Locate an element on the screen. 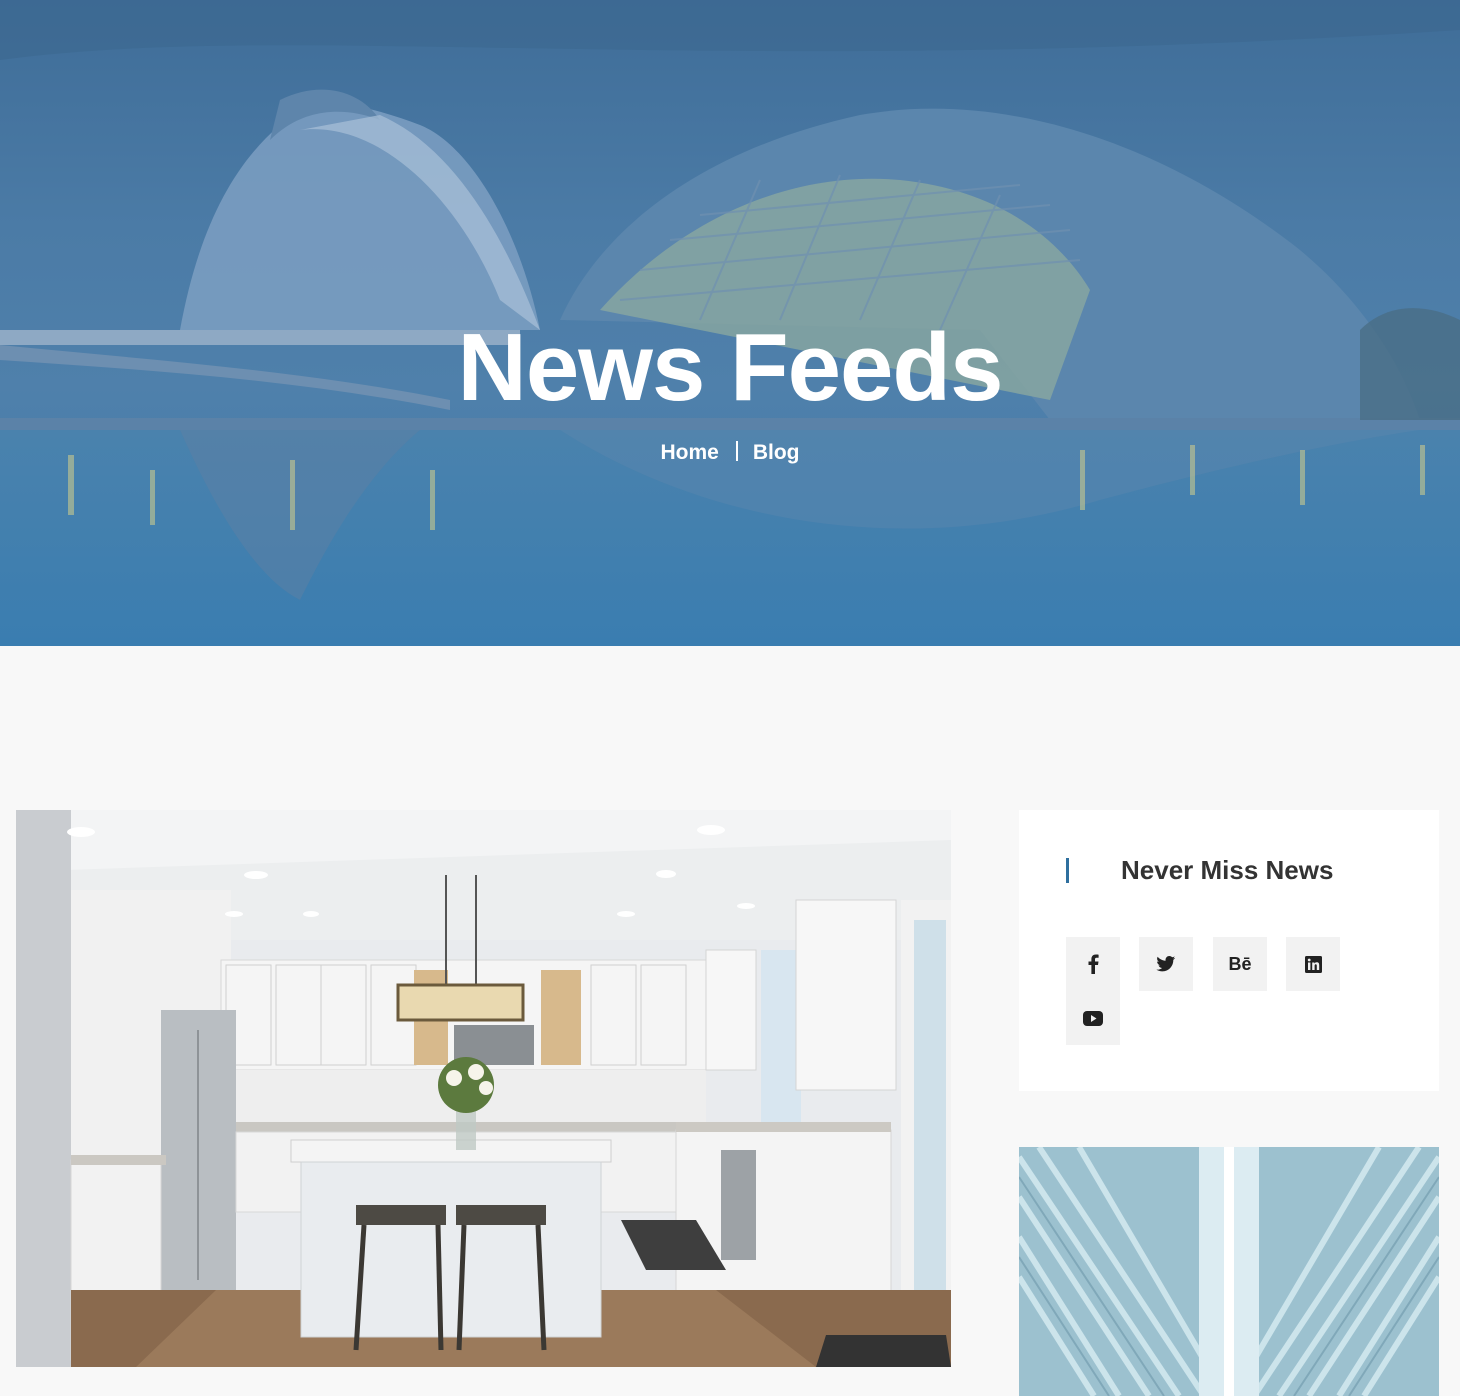  behance-icon: Bē is located at coordinates (1240, 964).